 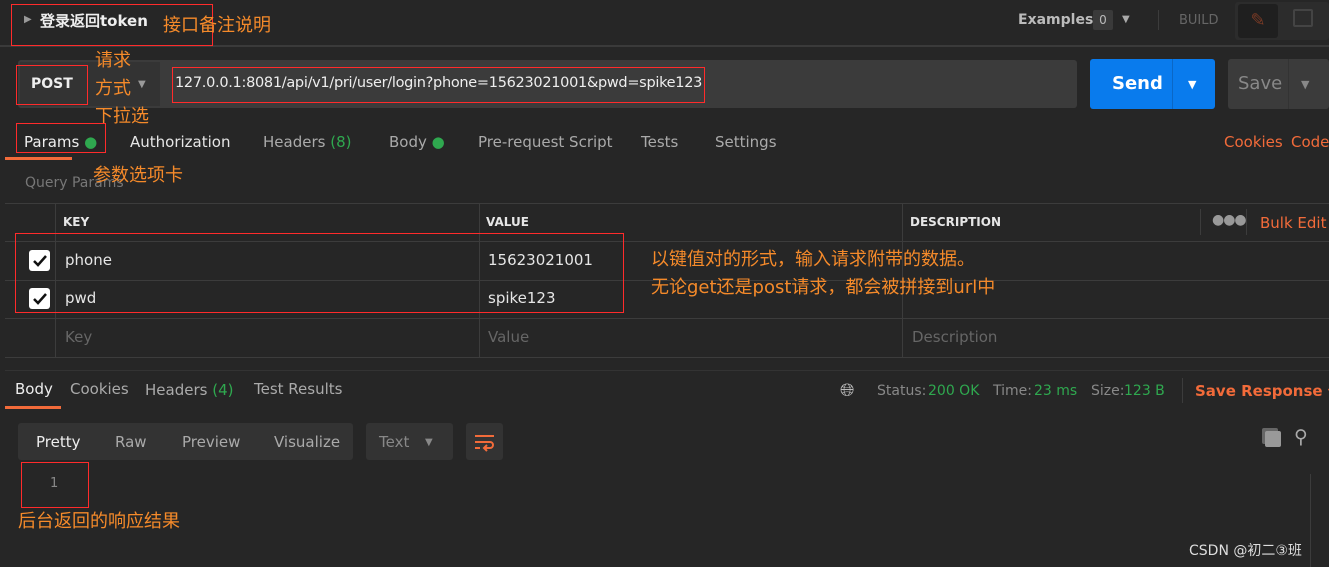 I want to click on annotation-response: 后台返回的响应结果, so click(x=99, y=521).